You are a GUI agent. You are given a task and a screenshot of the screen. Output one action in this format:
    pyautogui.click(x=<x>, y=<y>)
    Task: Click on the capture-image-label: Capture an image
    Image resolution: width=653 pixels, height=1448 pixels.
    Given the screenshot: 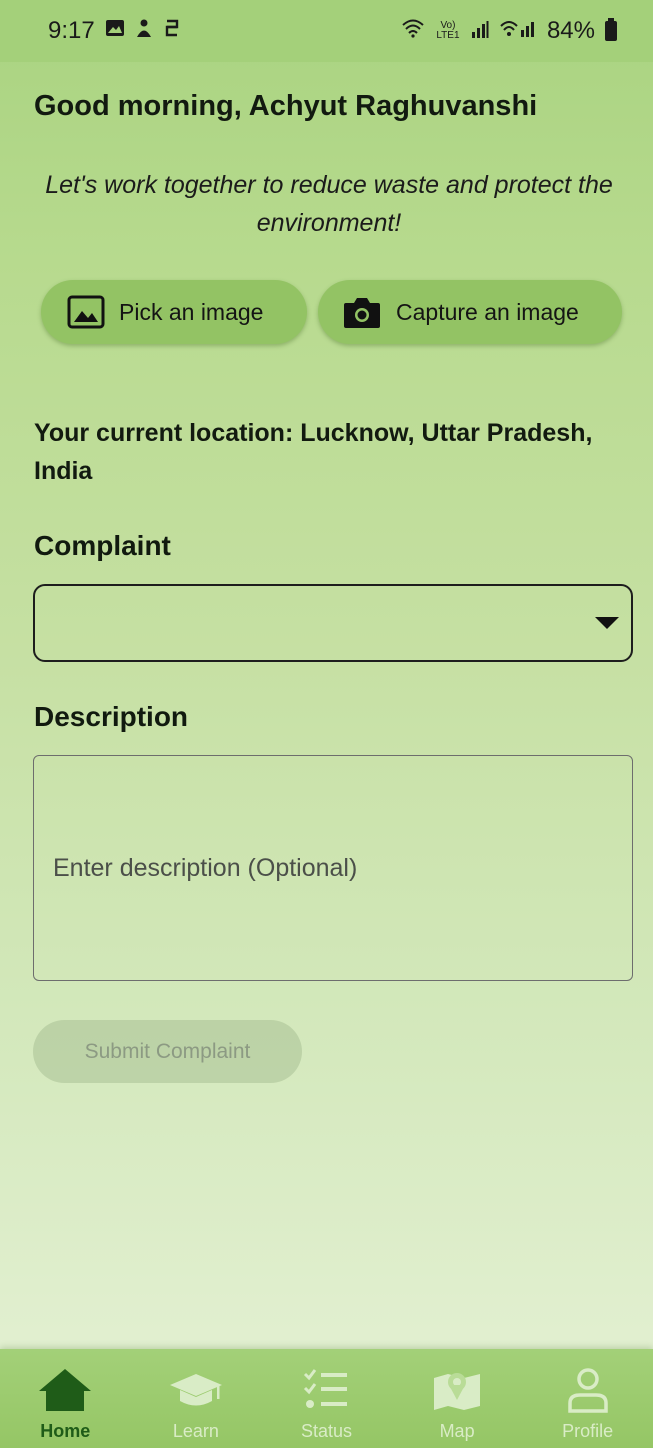 What is the action you would take?
    pyautogui.click(x=487, y=311)
    